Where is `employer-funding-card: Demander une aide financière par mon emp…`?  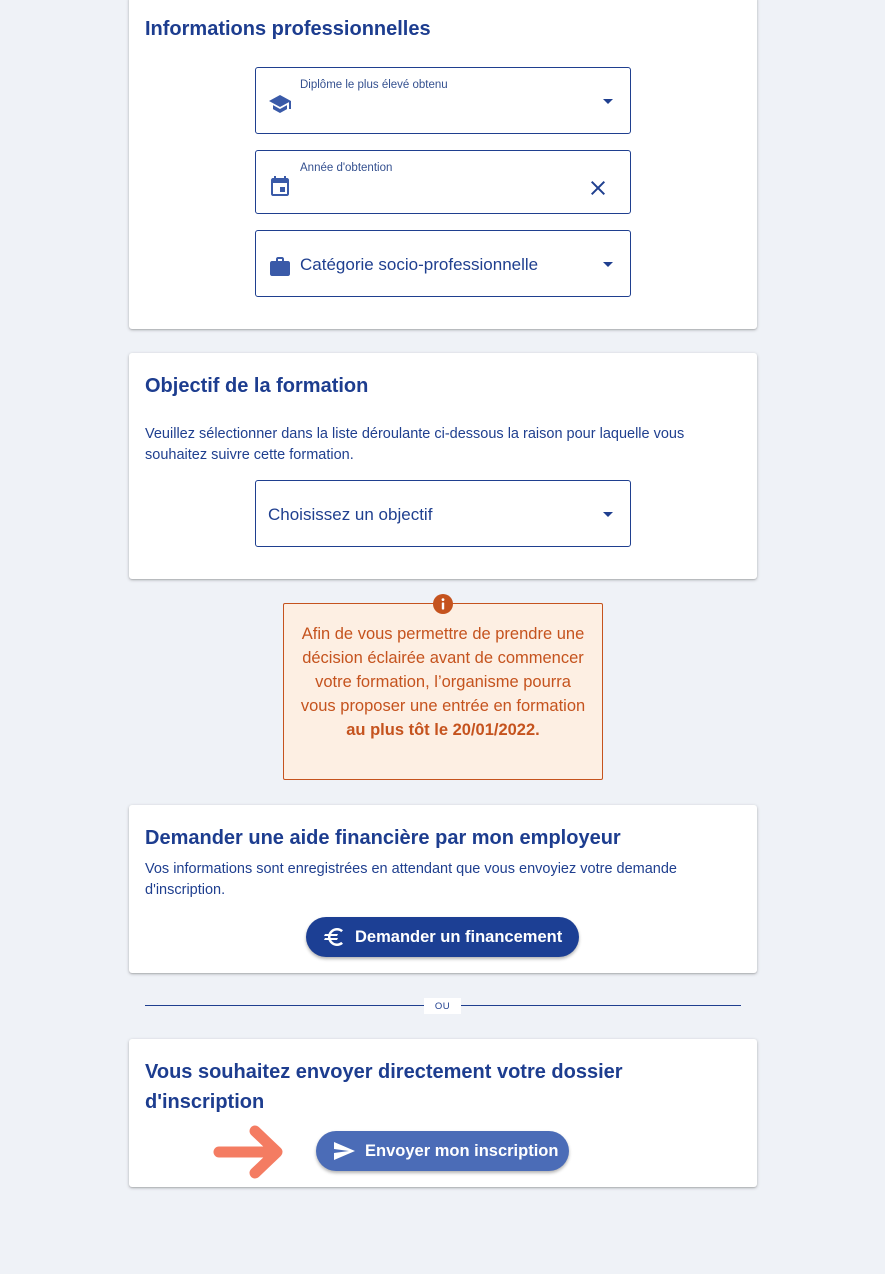
employer-funding-card: Demander une aide financière par mon emp… is located at coordinates (443, 889).